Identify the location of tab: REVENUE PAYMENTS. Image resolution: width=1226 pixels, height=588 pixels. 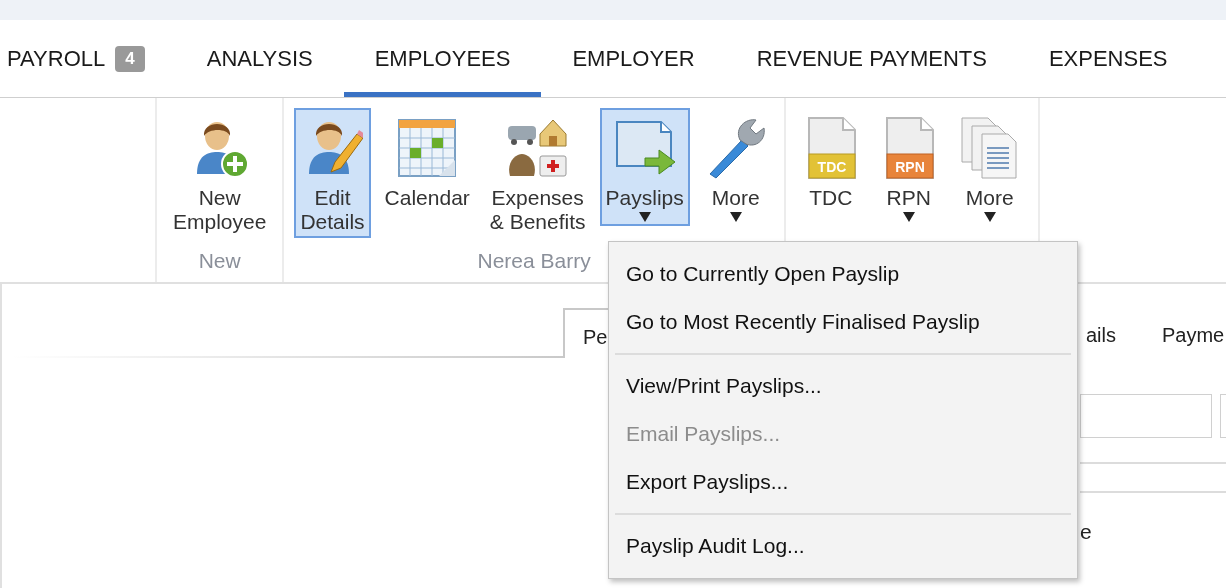
(871, 58).